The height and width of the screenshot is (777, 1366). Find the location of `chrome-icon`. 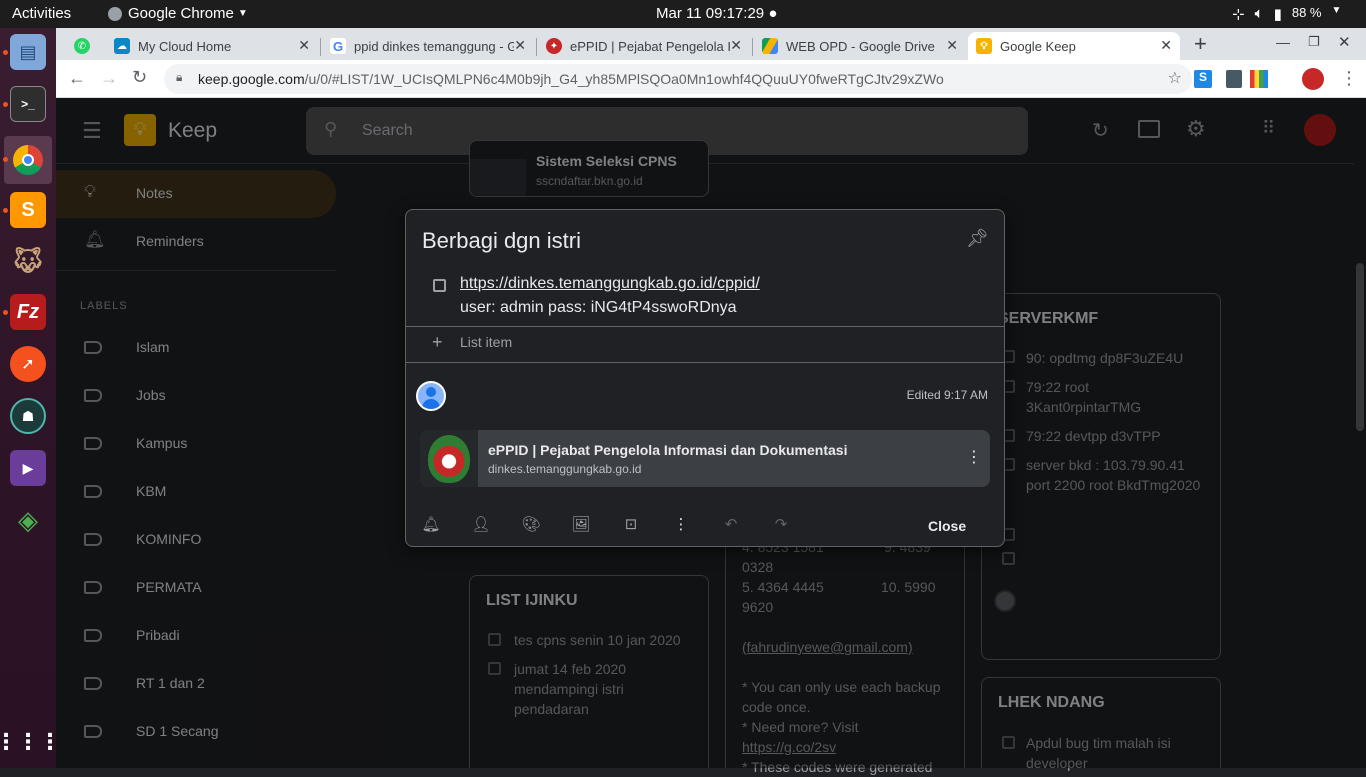

chrome-icon is located at coordinates (28, 160).